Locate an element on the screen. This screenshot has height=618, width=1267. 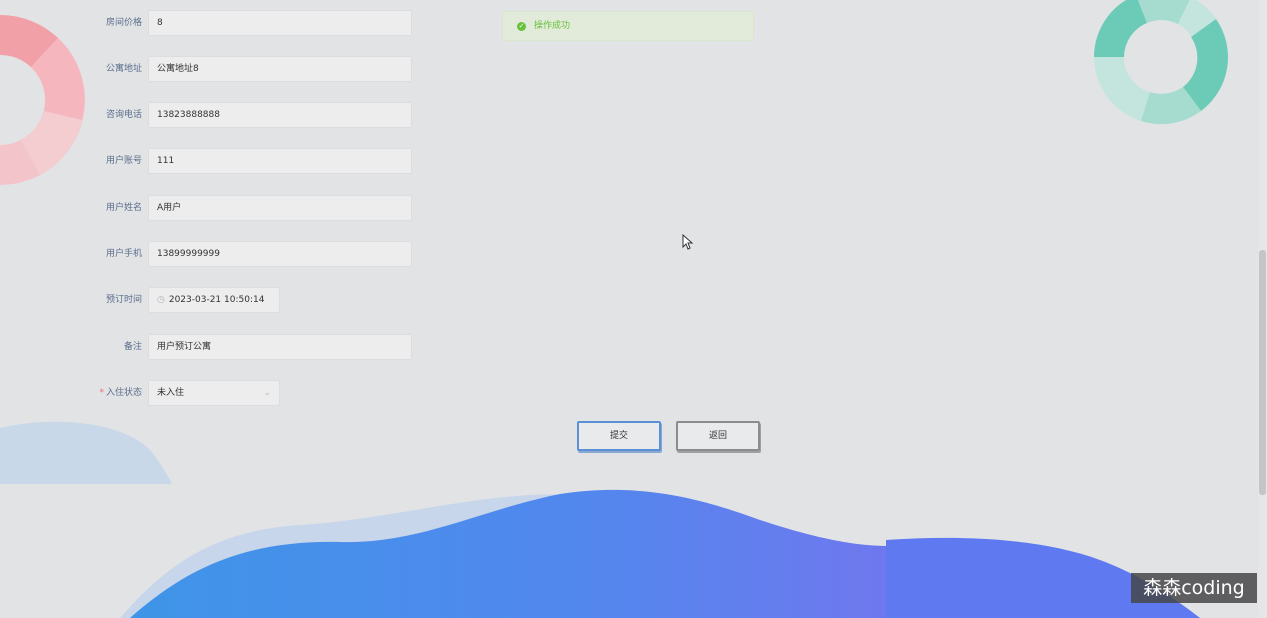
required-mark: * is located at coordinates (101, 393).